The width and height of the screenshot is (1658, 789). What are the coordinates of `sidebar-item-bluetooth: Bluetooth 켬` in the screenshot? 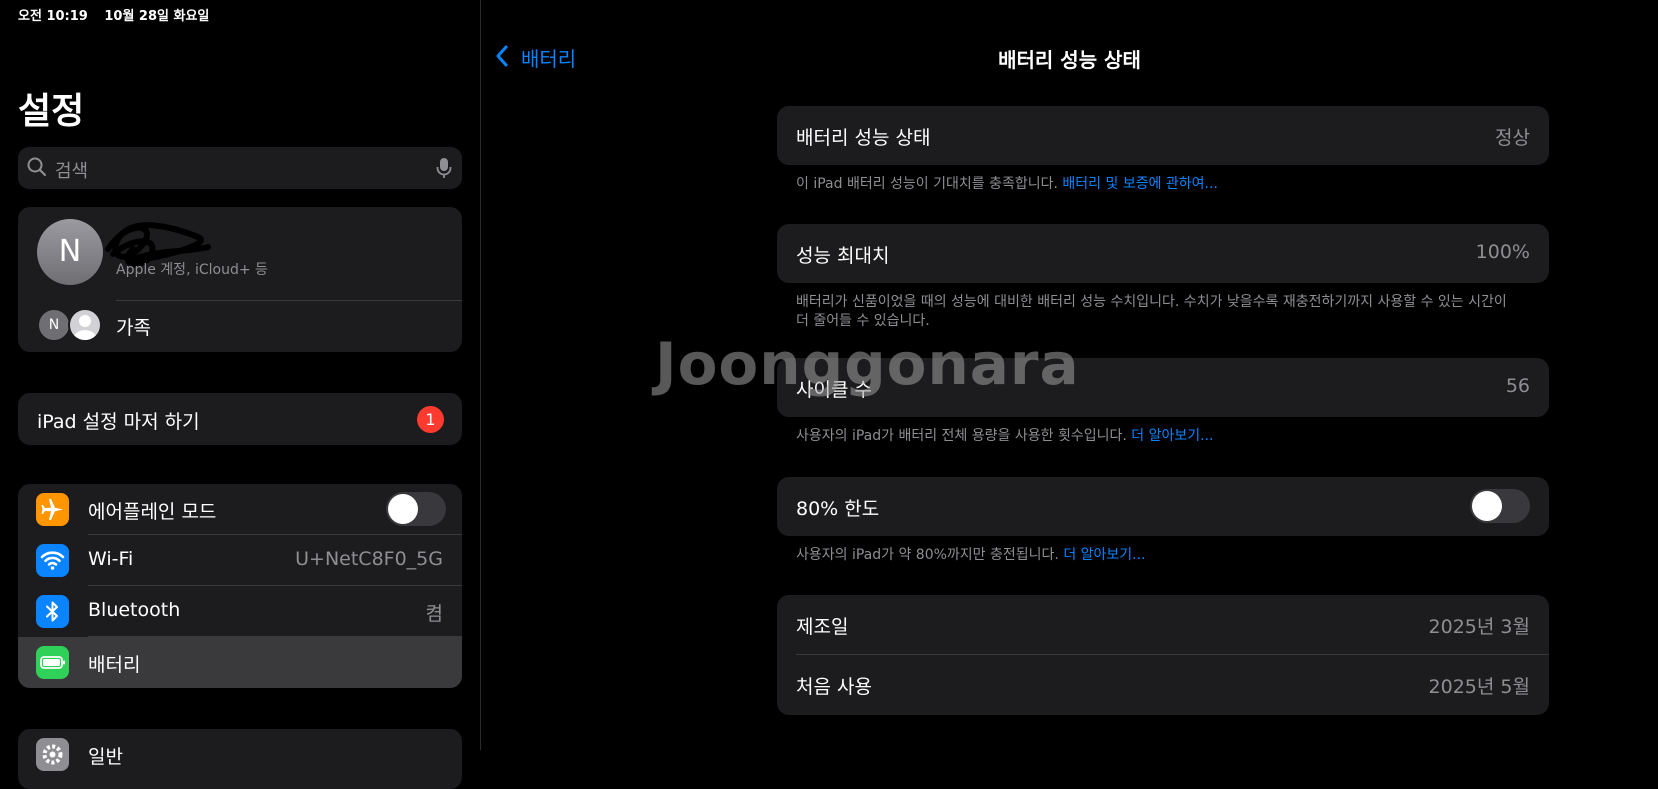 It's located at (240, 611).